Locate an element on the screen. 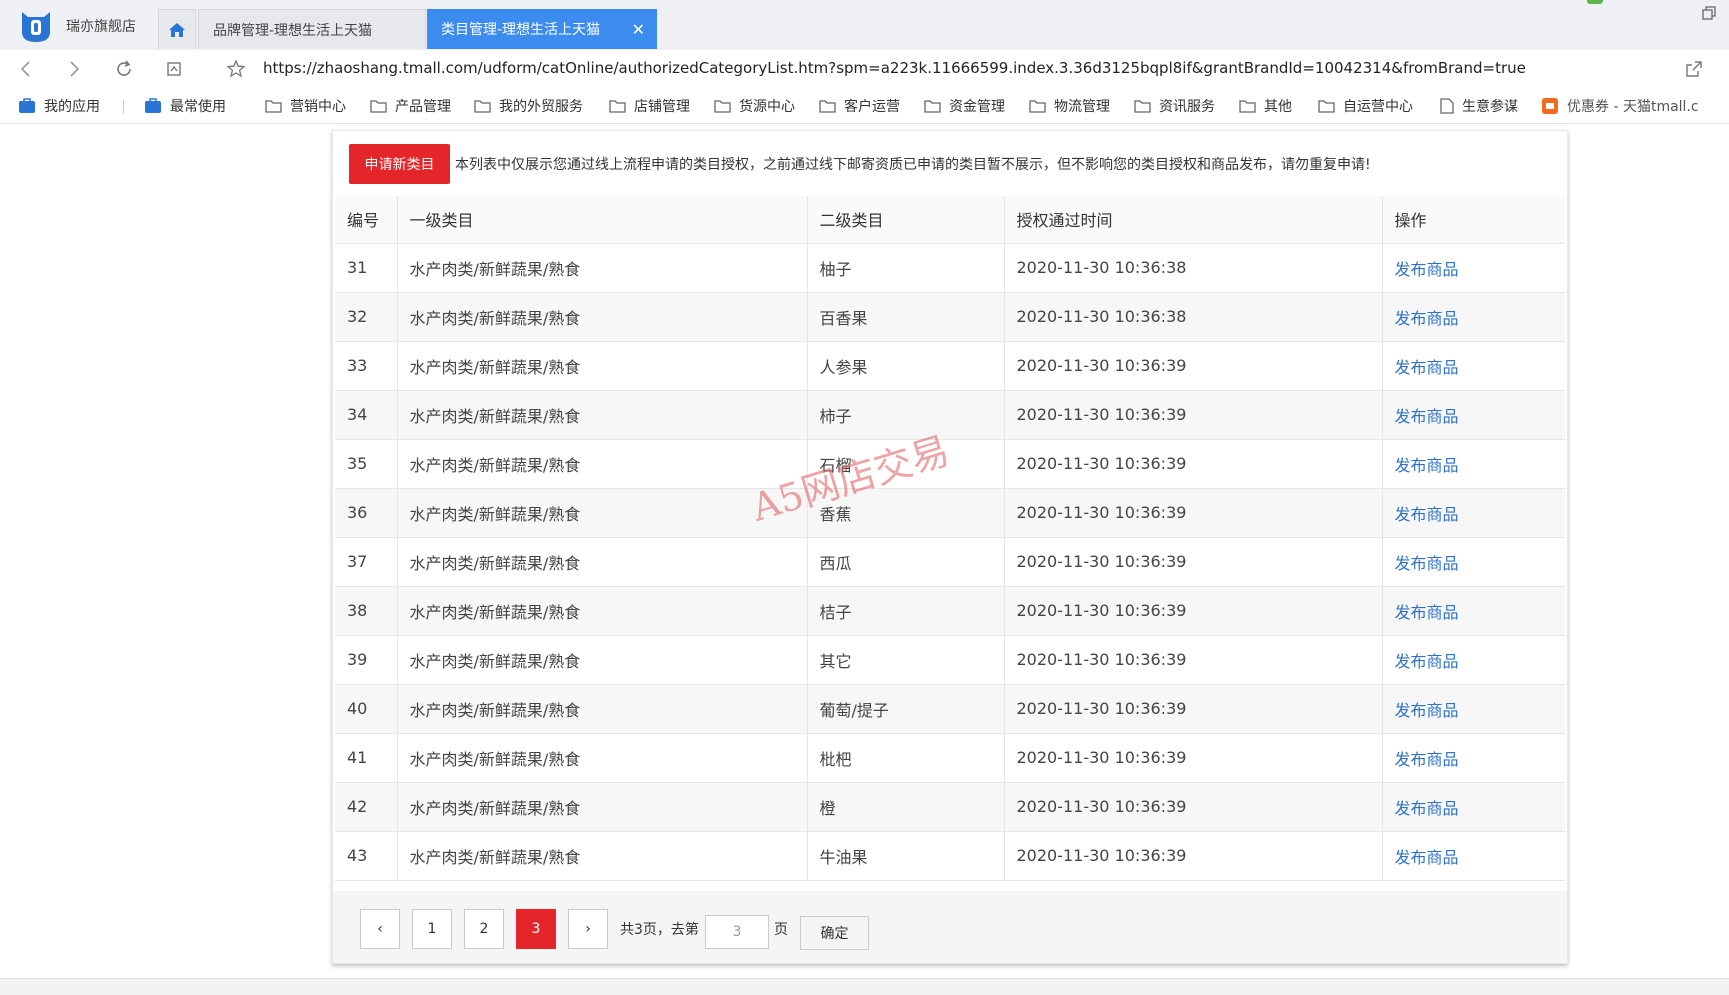  apply-new-category-button: 申请新类目 is located at coordinates (399, 164).